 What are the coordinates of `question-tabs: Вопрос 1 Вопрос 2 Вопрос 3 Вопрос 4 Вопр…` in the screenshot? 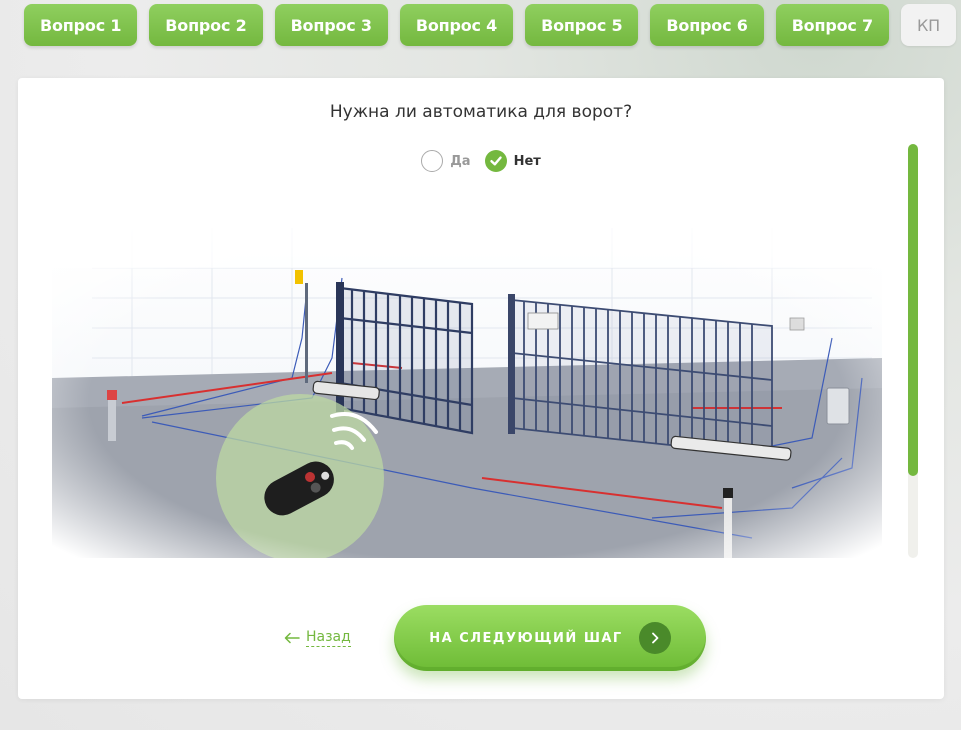 It's located at (490, 25).